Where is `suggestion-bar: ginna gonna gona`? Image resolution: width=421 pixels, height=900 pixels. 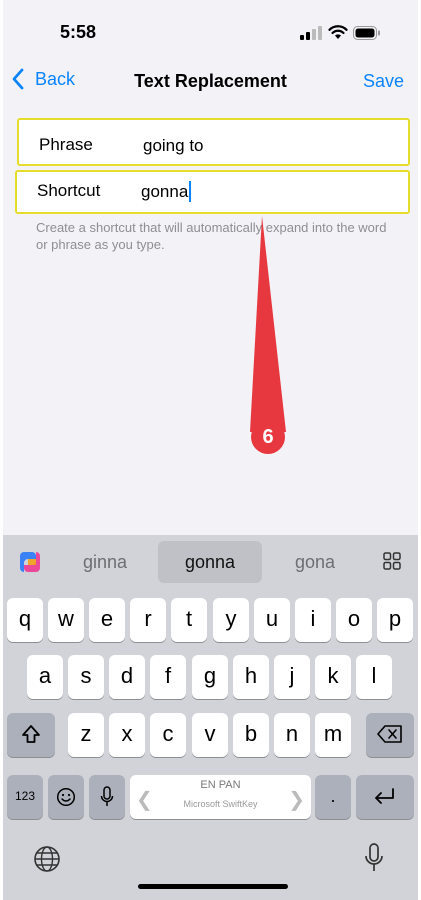 suggestion-bar: ginna gonna gona is located at coordinates (210, 562).